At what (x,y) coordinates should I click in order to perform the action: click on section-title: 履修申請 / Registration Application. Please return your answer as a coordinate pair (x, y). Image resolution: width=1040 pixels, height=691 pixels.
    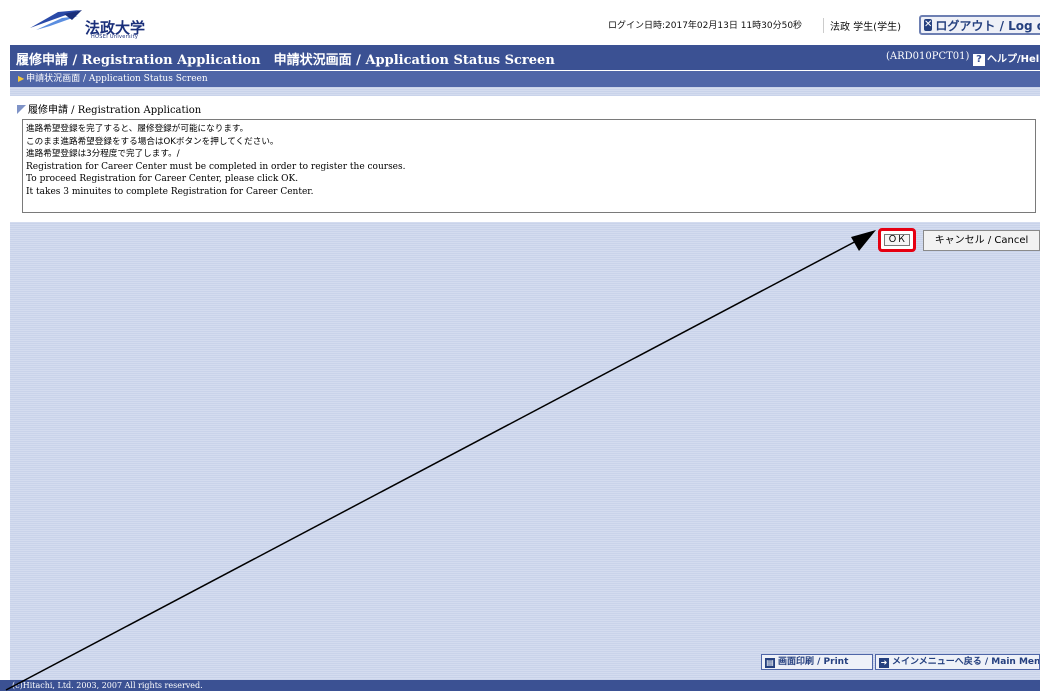
    Looking at the image, I should click on (109, 108).